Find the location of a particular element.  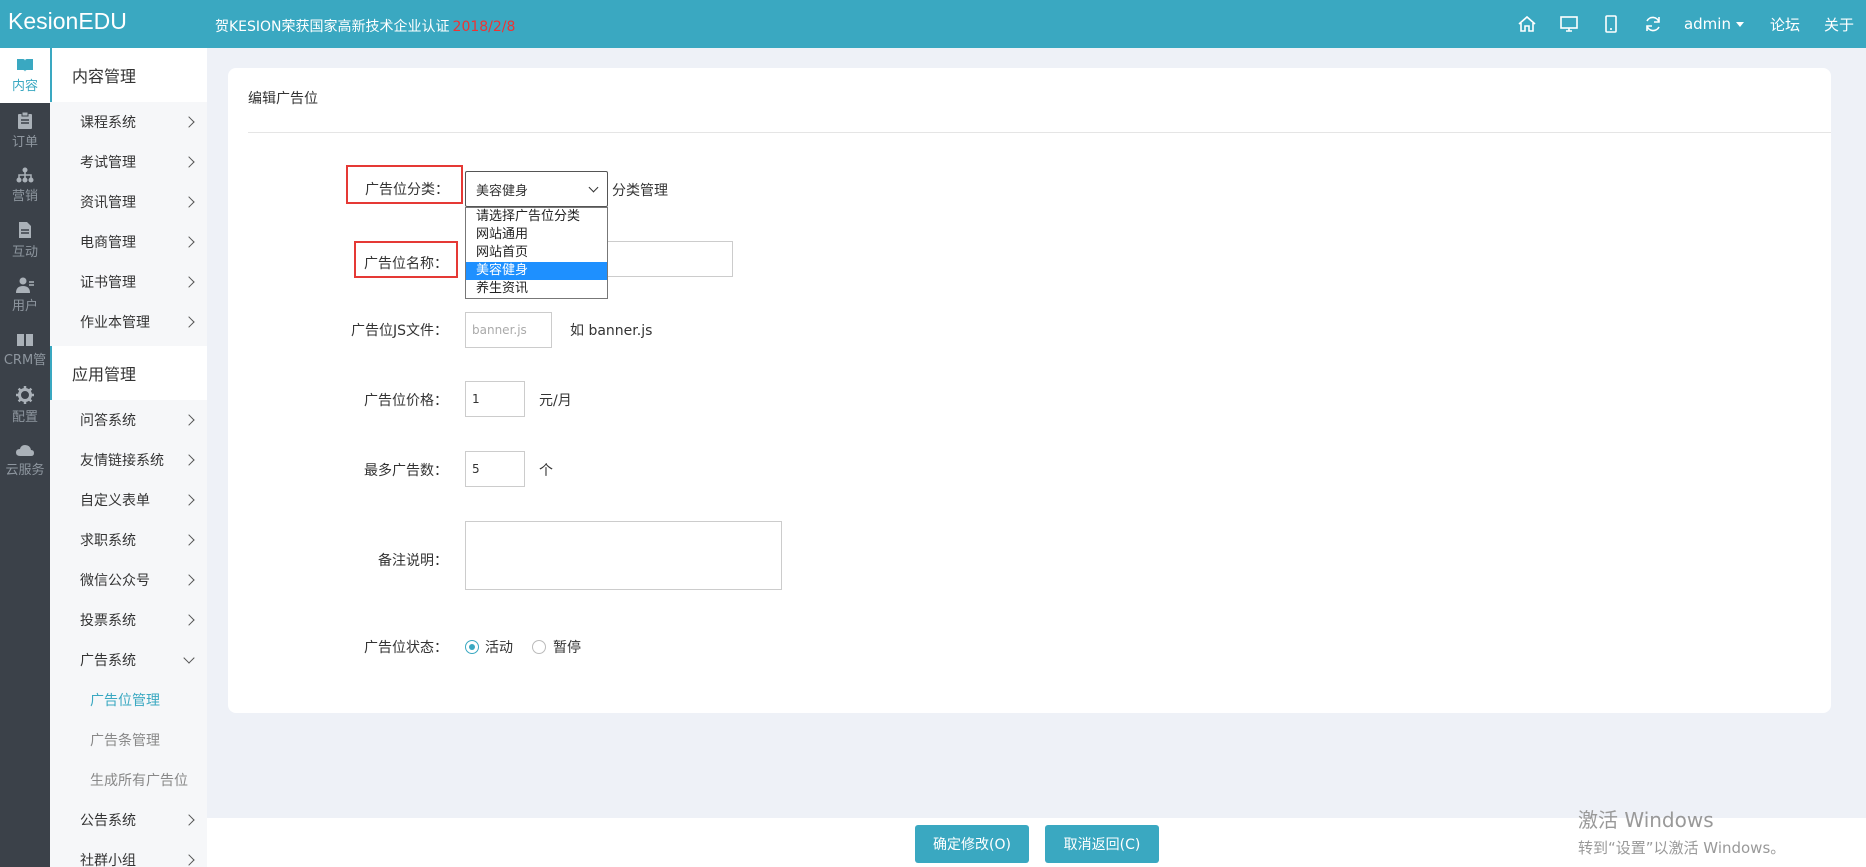

rail-item-crm: CRM管 is located at coordinates (25, 350).